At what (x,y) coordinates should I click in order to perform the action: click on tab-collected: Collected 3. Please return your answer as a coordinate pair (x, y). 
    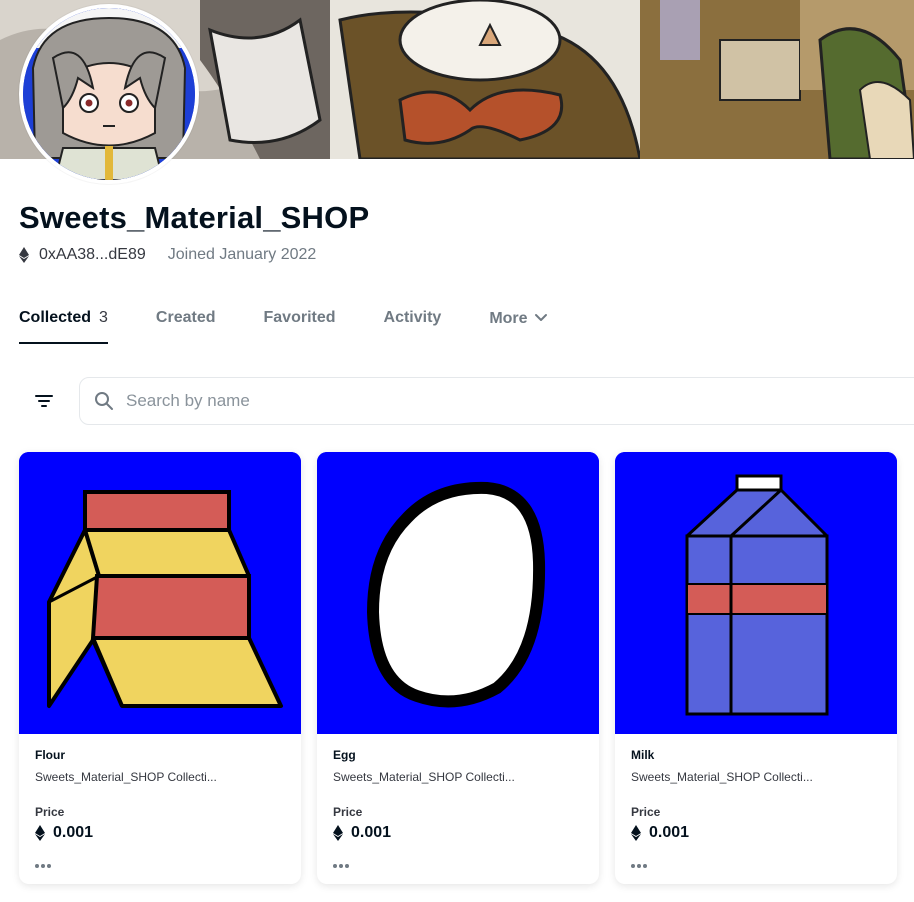
    Looking at the image, I should click on (63, 320).